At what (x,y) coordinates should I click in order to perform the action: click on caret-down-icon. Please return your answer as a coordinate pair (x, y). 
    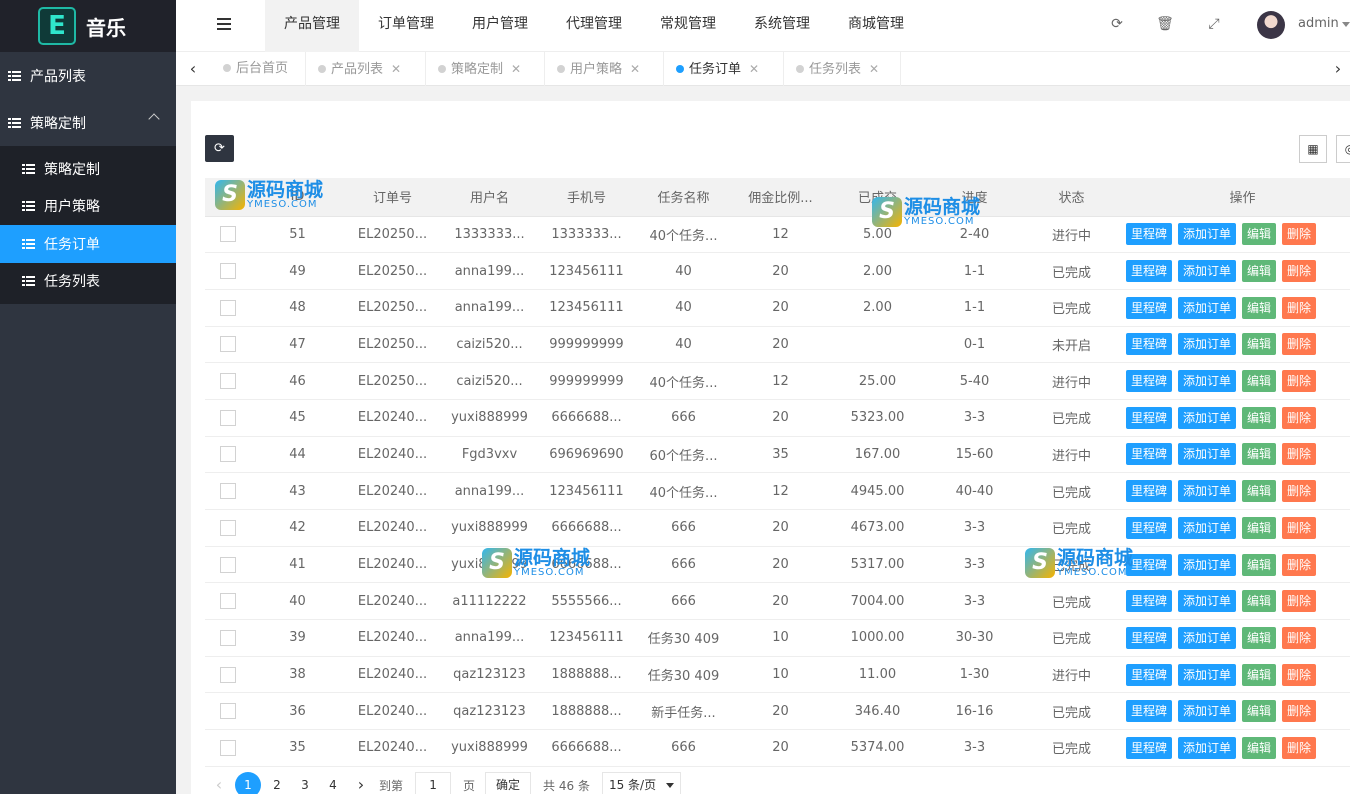
    Looking at the image, I should click on (1346, 24).